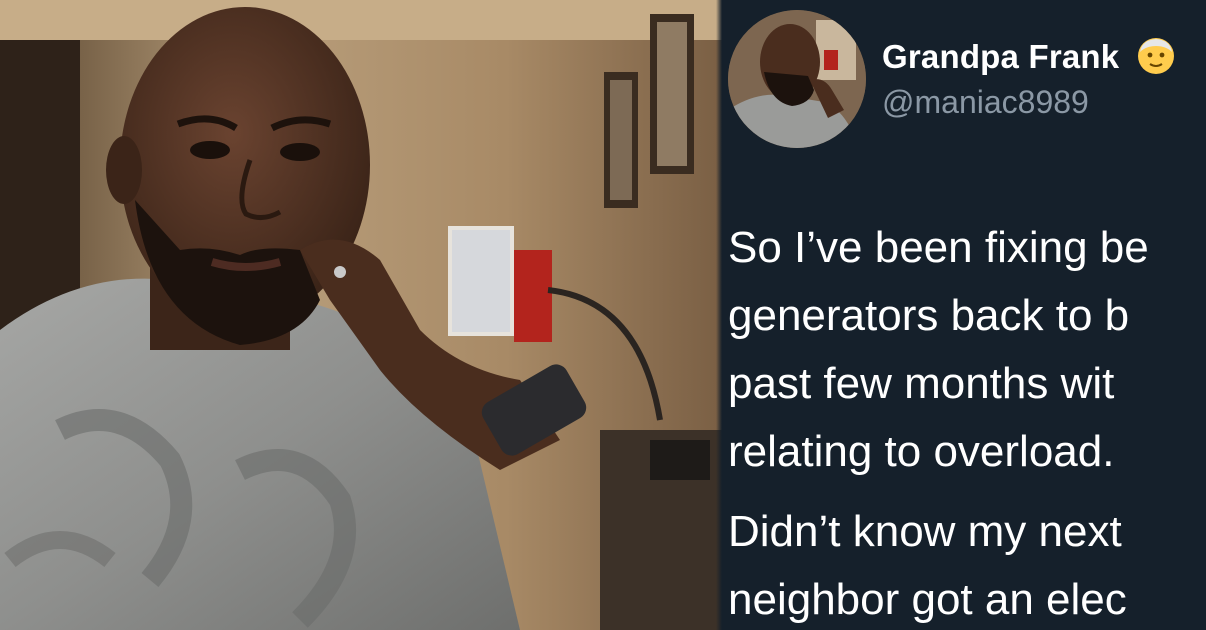  I want to click on avatar-photo-icon, so click(797, 79).